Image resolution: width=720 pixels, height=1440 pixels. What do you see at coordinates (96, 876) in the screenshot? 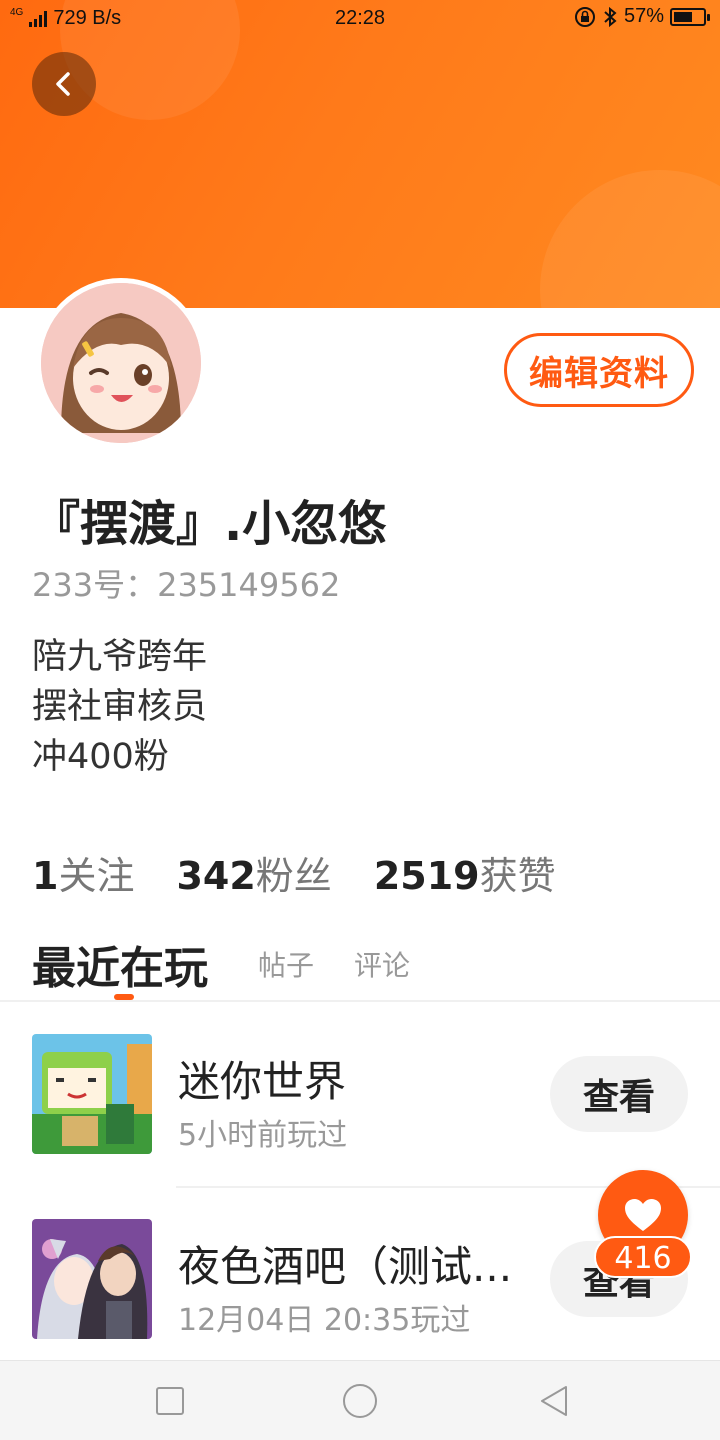
I see `stat-label: 关注` at bounding box center [96, 876].